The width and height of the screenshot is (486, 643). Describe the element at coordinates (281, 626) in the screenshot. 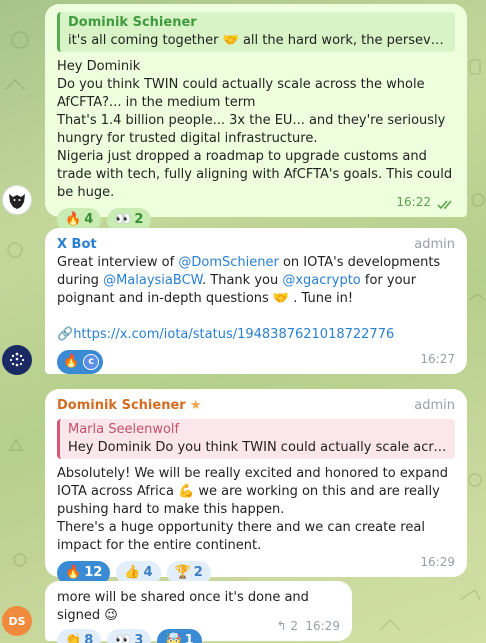

I see `reply-arrow-icon: ↰` at that location.